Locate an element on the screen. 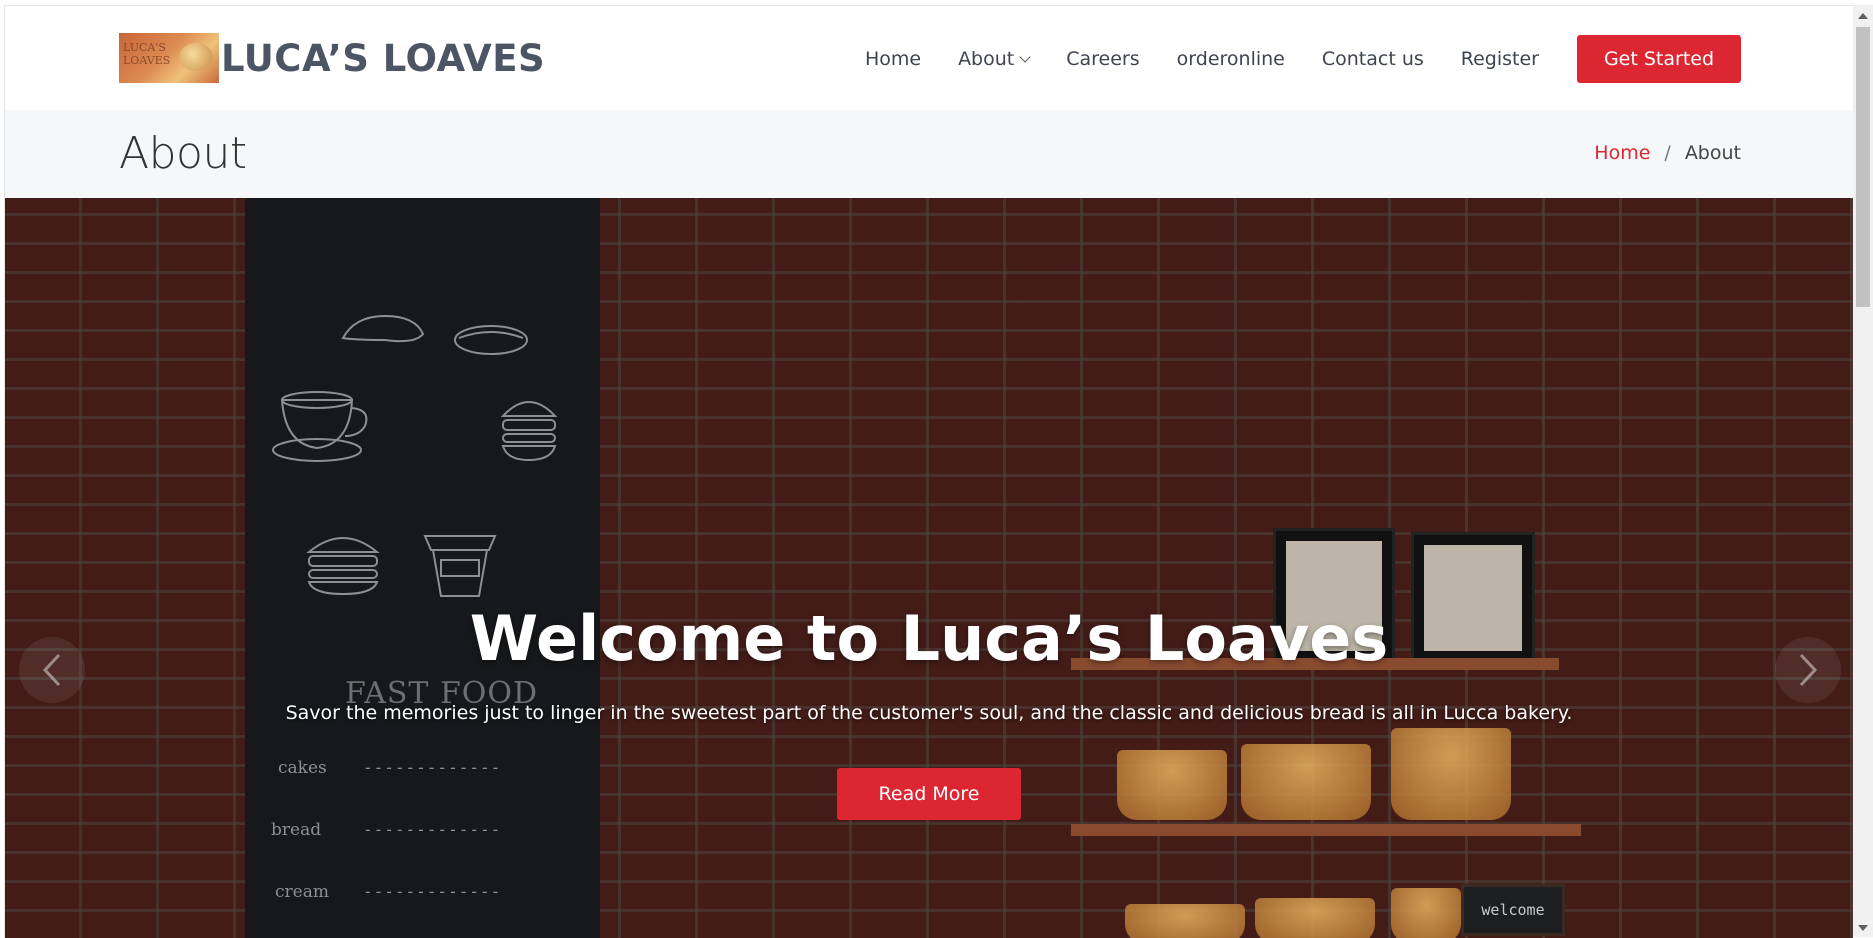 The image size is (1873, 938). nav-home: Home is located at coordinates (893, 59).